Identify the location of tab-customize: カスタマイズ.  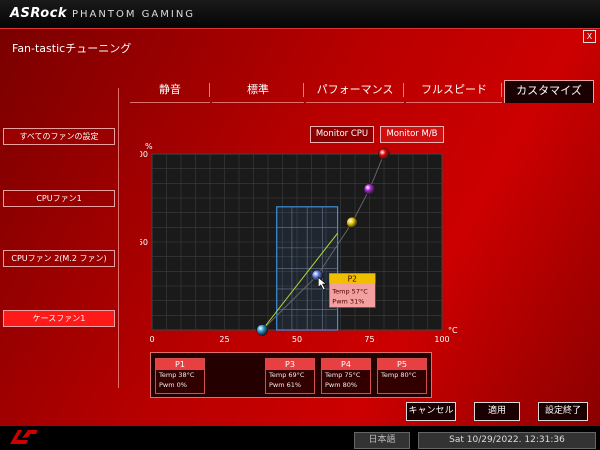
(549, 91).